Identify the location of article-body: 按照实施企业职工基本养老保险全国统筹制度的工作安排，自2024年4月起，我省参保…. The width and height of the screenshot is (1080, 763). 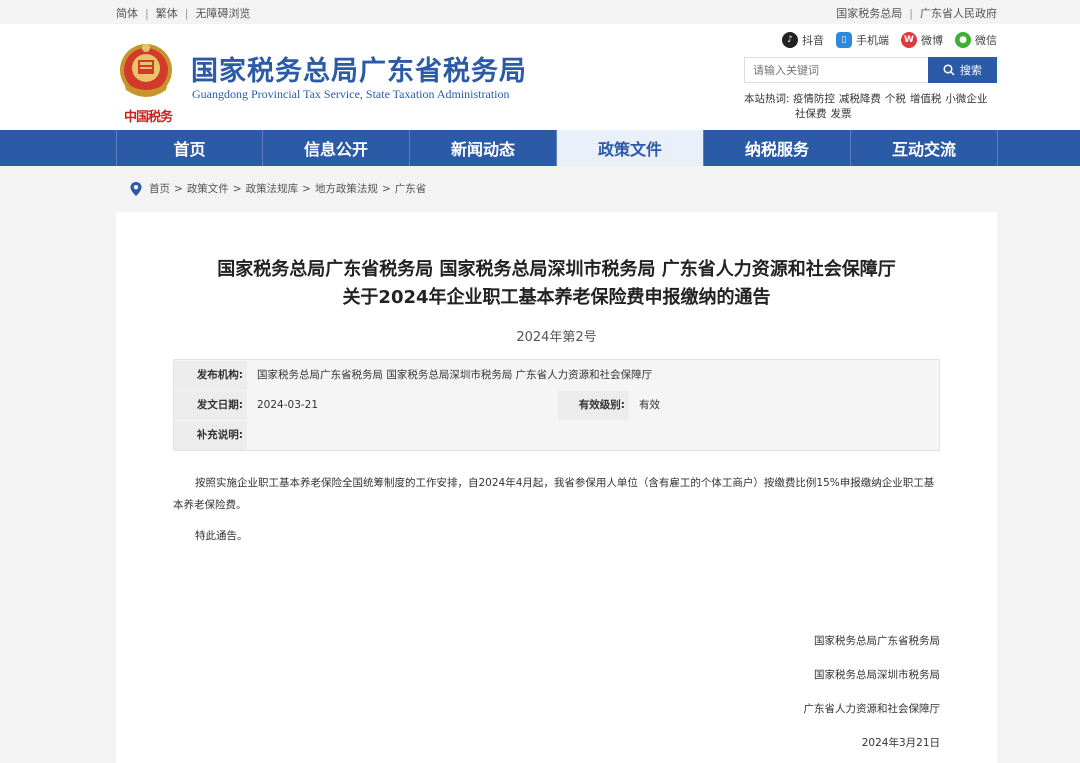
(554, 494).